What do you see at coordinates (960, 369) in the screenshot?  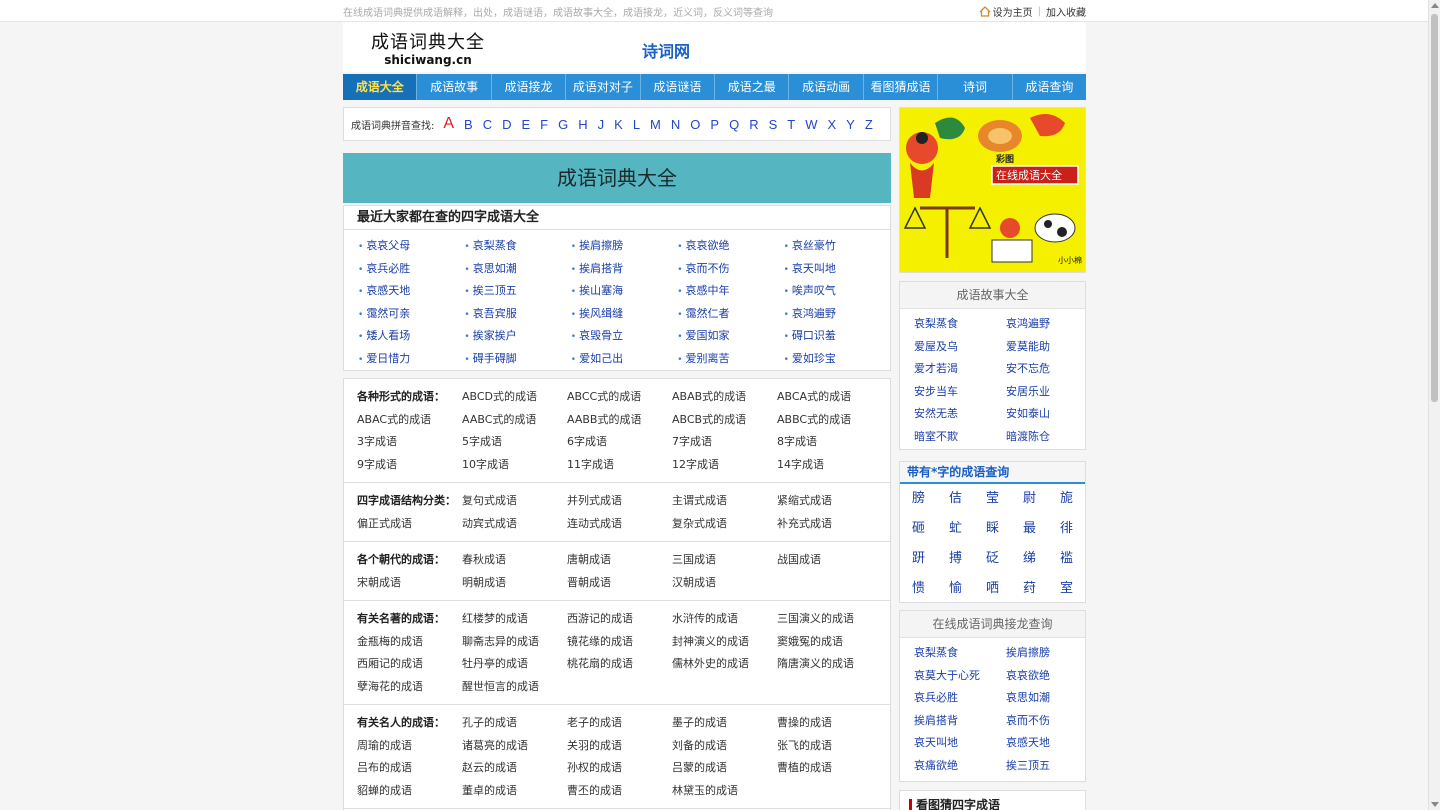 I see `story-link: 爱才若渴` at bounding box center [960, 369].